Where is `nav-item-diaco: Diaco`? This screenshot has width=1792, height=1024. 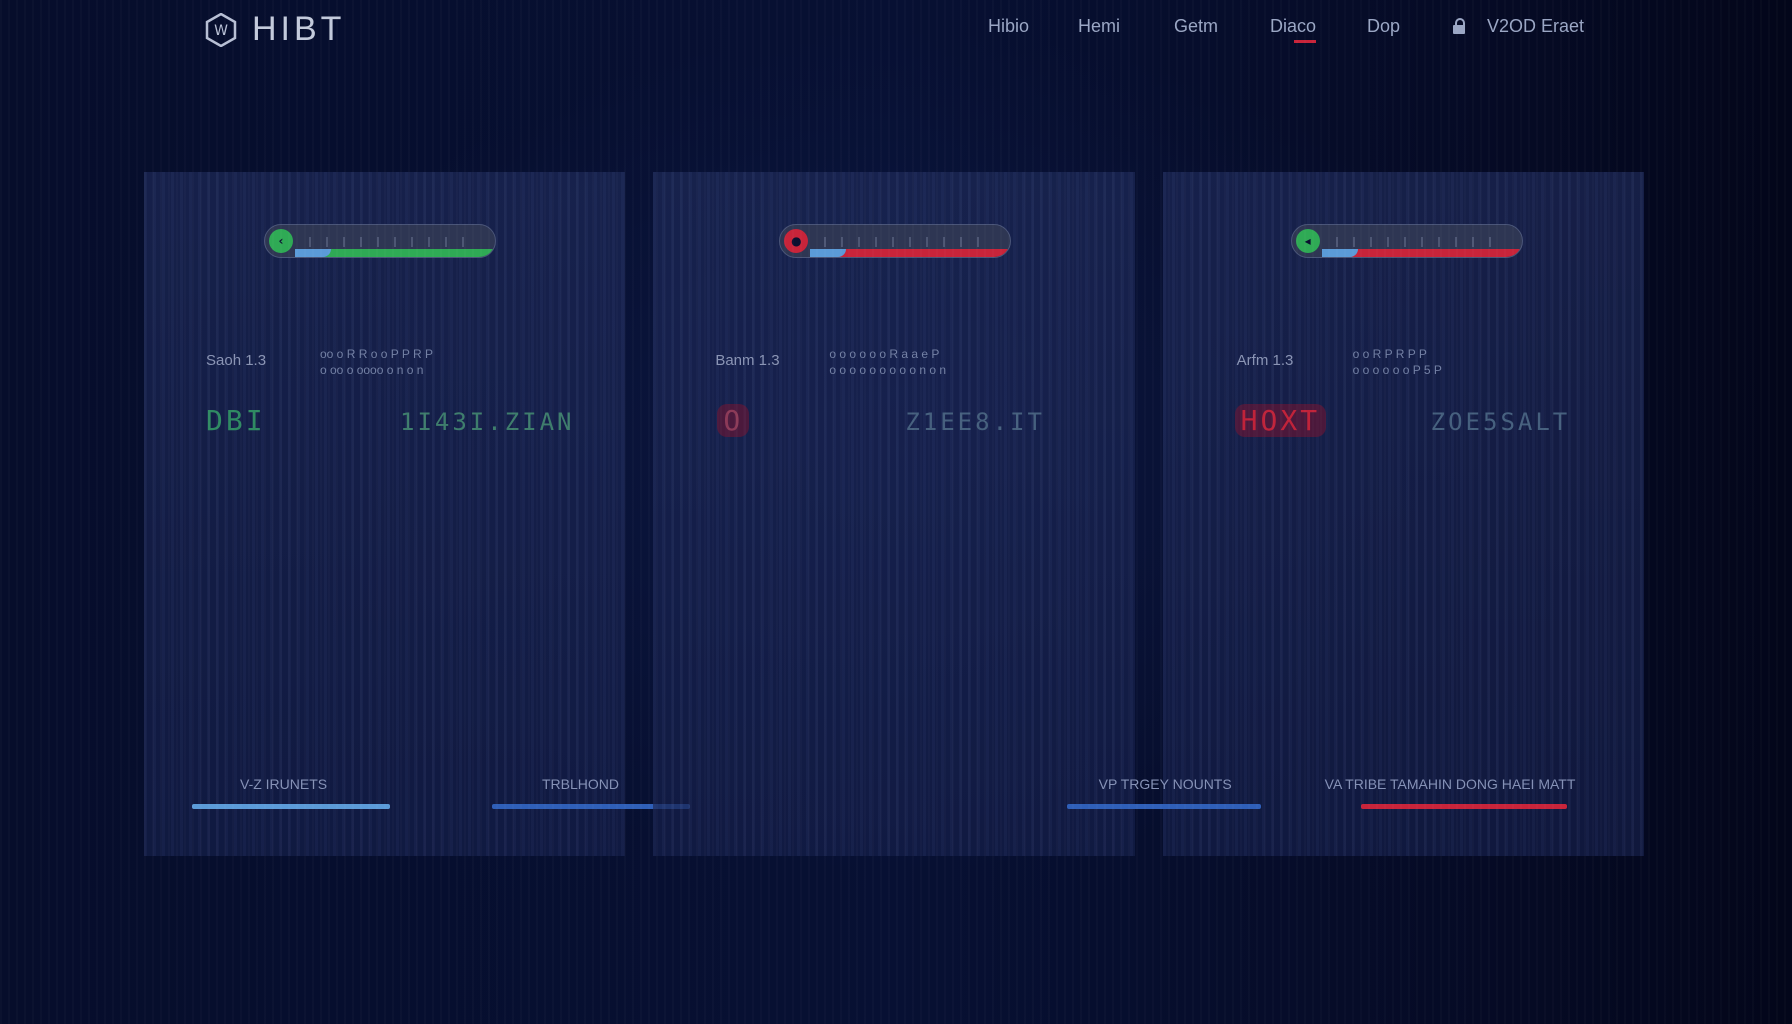
nav-item-diaco: Diaco is located at coordinates (1293, 29).